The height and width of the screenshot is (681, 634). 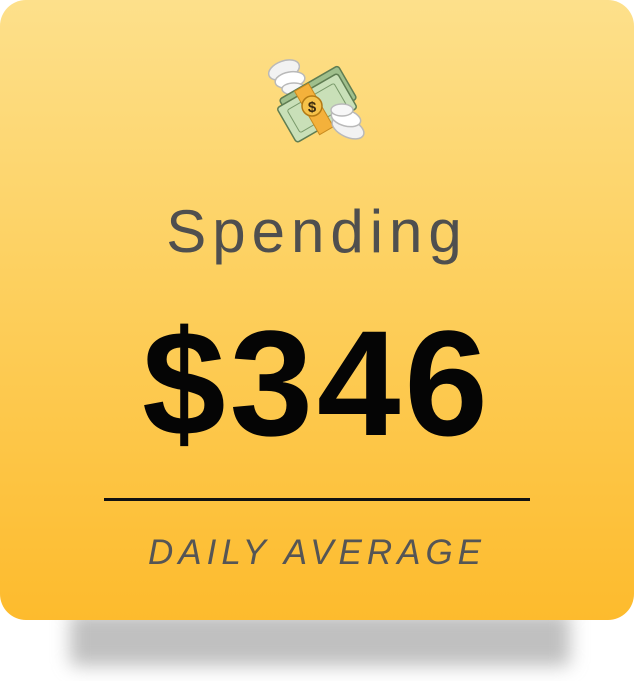 What do you see at coordinates (320, 639) in the screenshot?
I see `card-shadow` at bounding box center [320, 639].